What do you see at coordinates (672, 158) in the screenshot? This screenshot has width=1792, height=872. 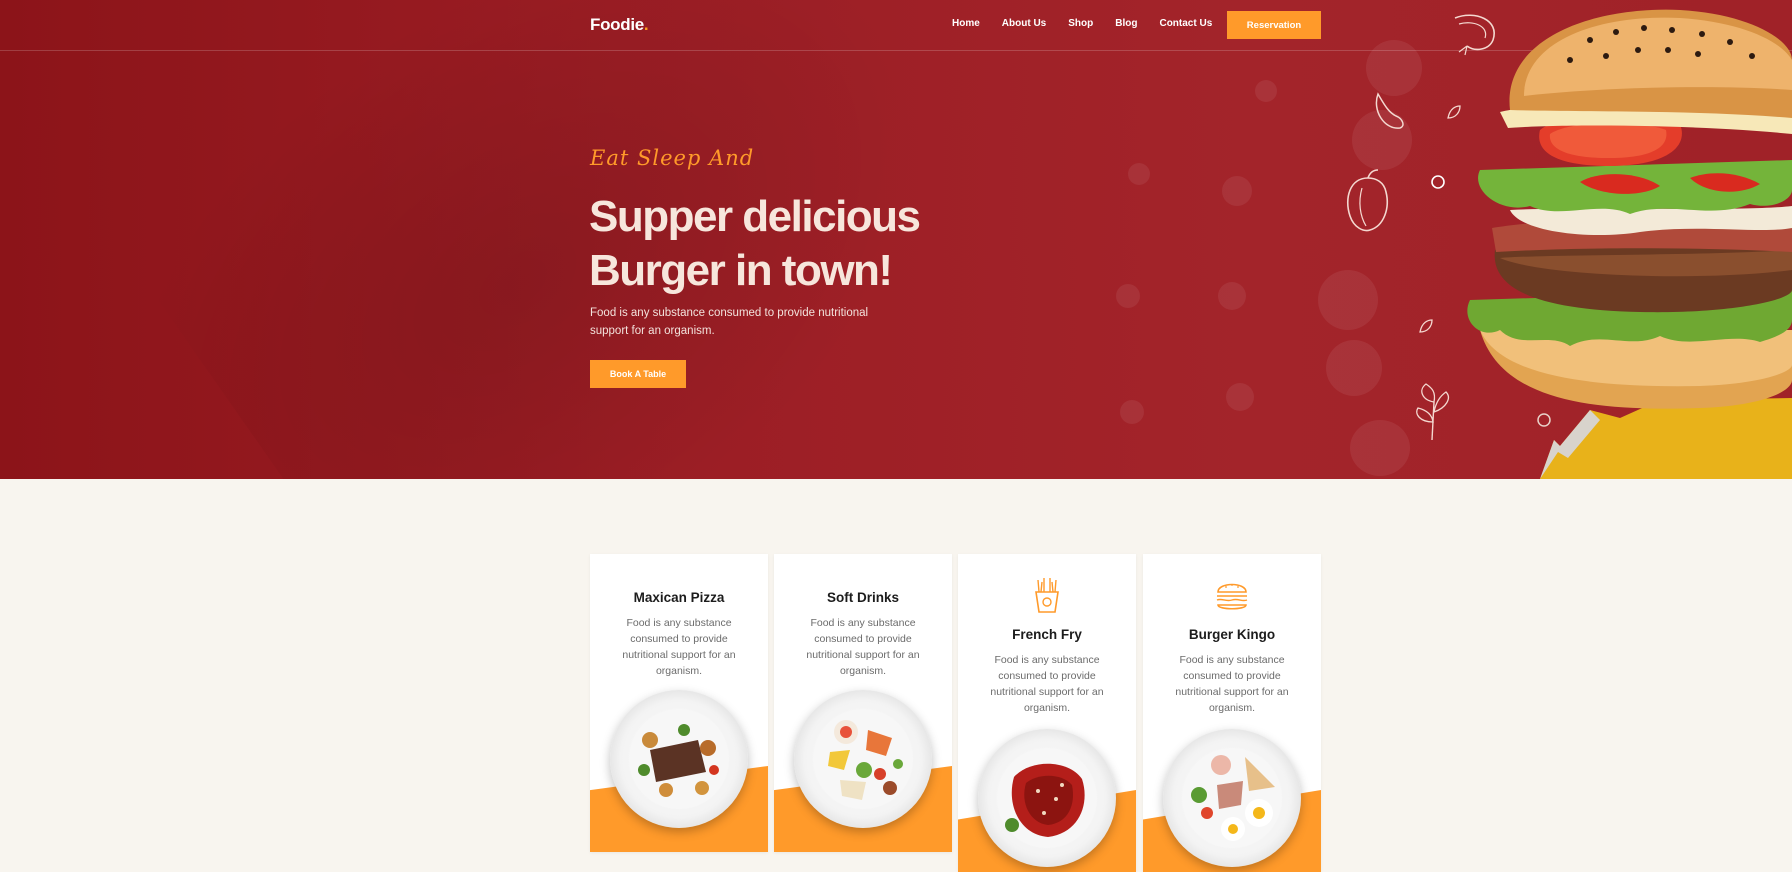 I see `hero-tagline: Eat Sleep And` at bounding box center [672, 158].